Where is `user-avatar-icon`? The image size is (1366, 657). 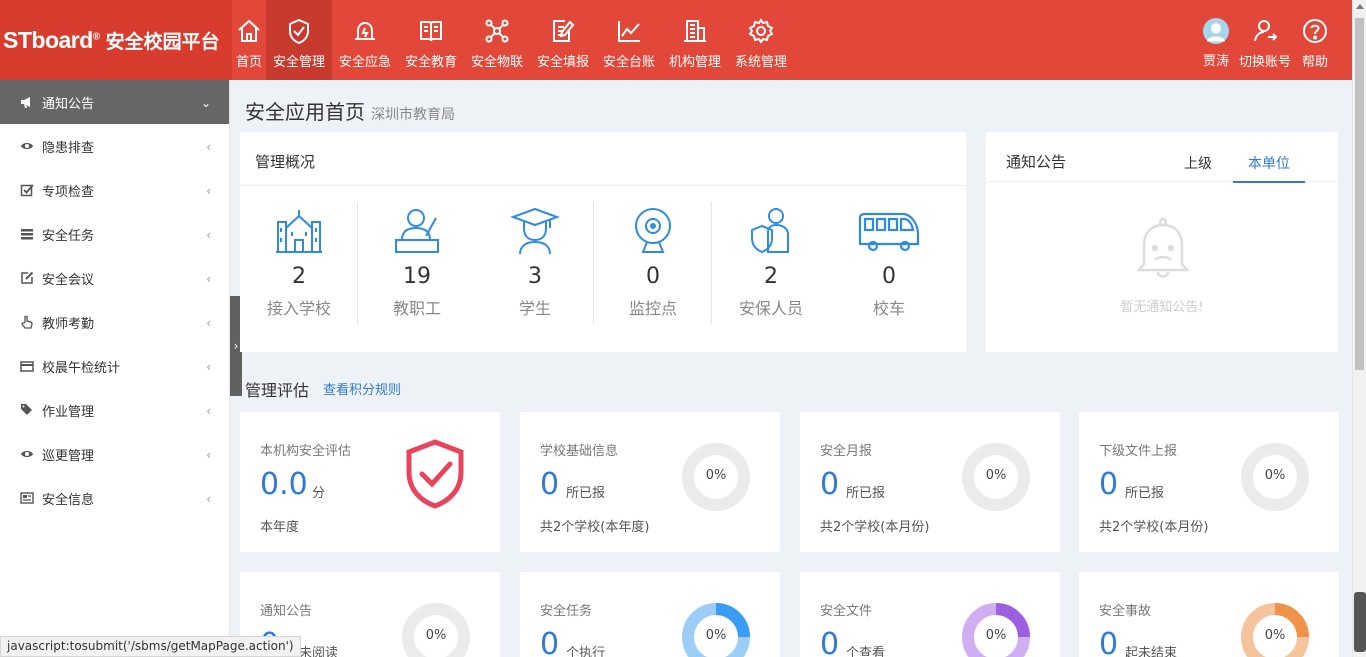
user-avatar-icon is located at coordinates (1216, 31).